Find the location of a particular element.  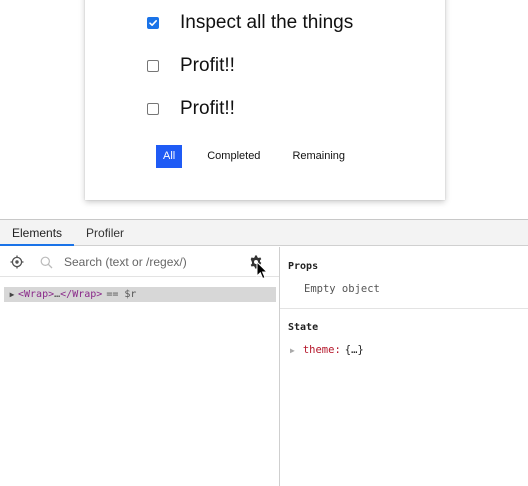

tree-ref: == $r is located at coordinates (121, 294).